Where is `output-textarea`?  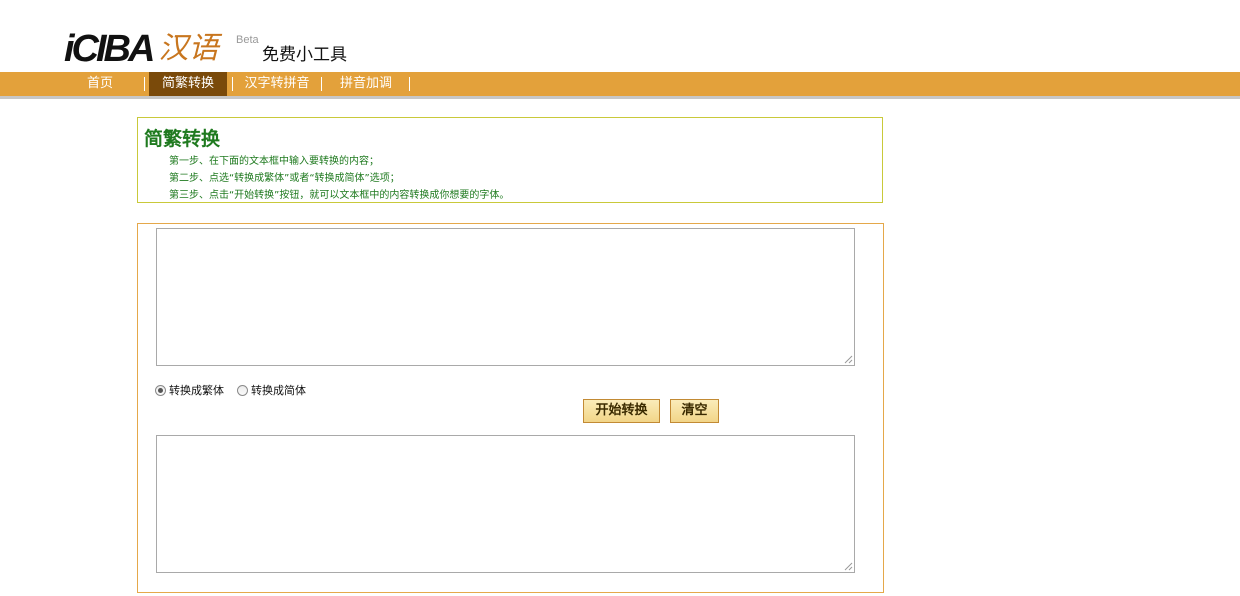
output-textarea is located at coordinates (505, 504).